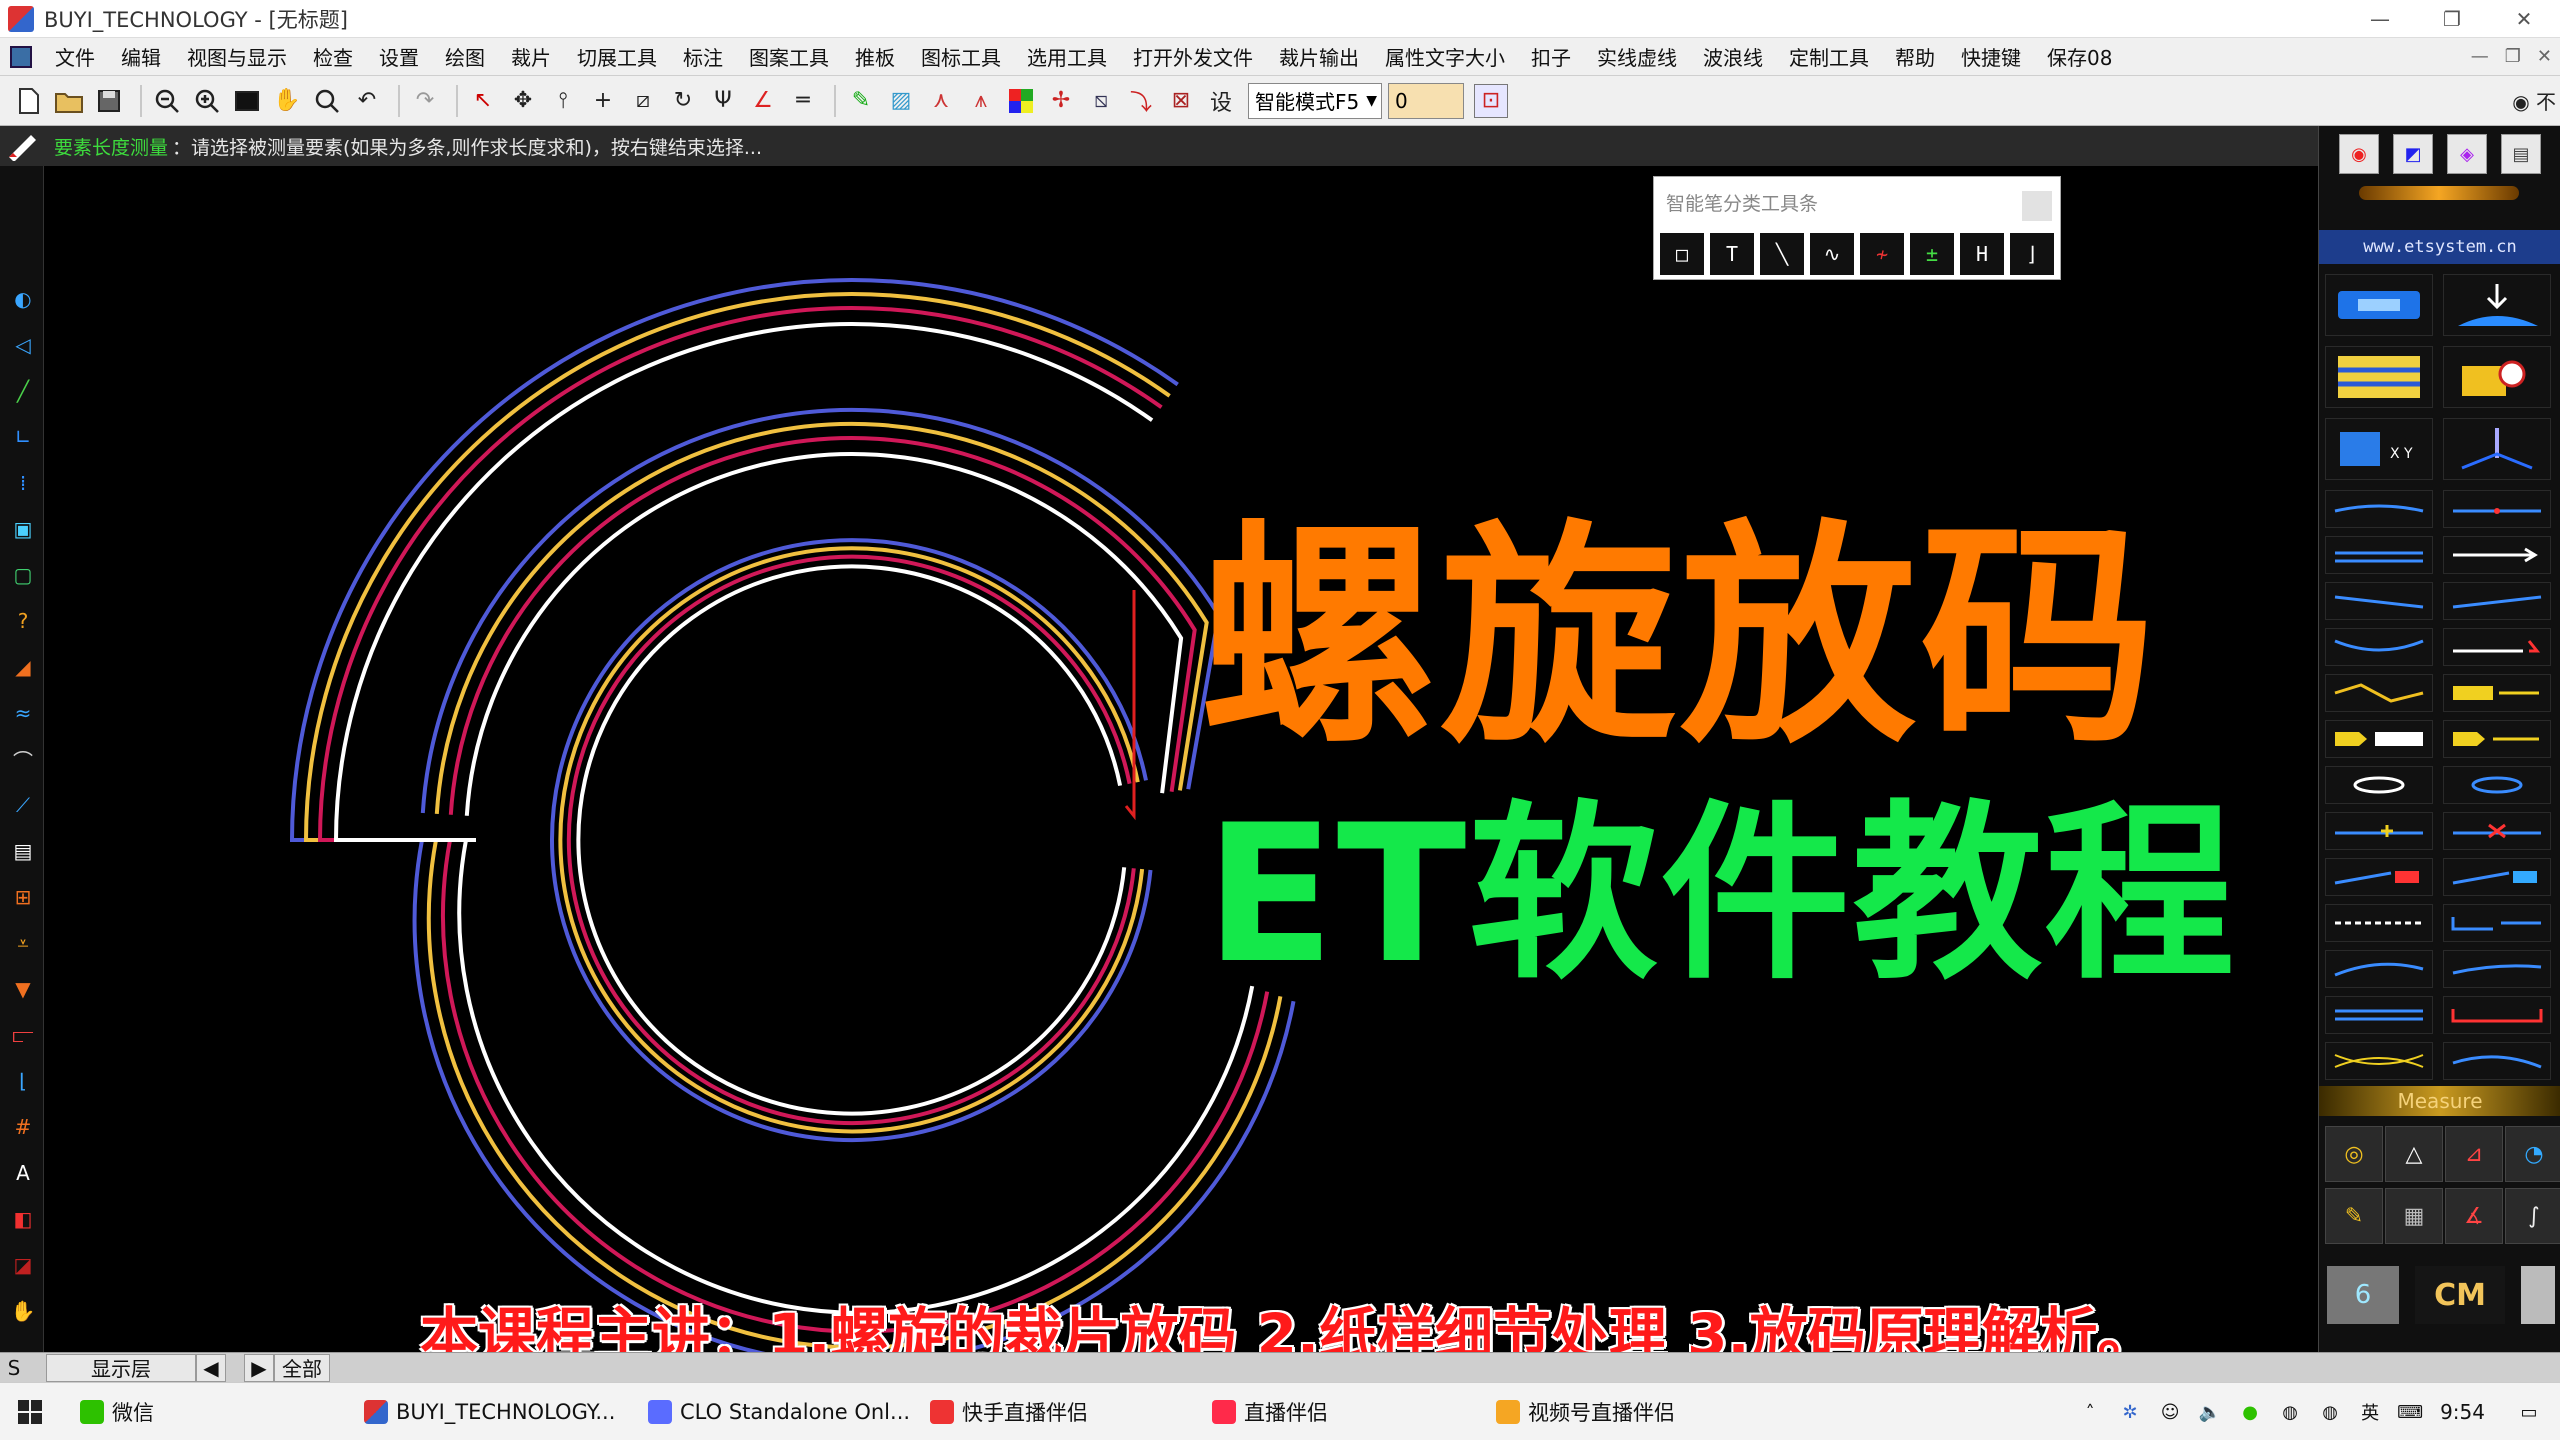  Describe the element at coordinates (23, 1219) in the screenshot. I see `eraser-tool-icon: ◧` at that location.